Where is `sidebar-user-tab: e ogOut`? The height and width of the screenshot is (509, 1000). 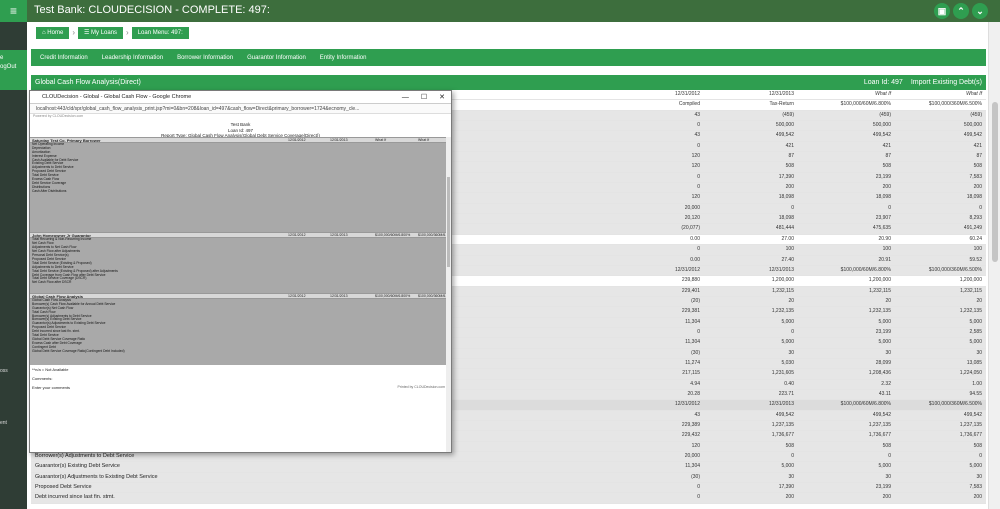
sidebar-user-tab: e ogOut is located at coordinates (13, 70).